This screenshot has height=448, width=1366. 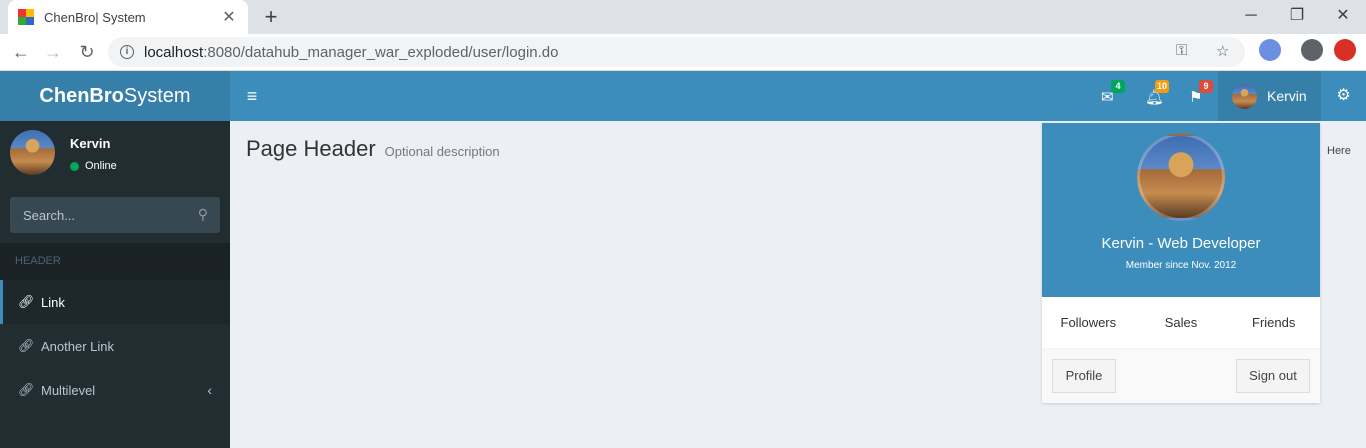 What do you see at coordinates (1181, 50) in the screenshot?
I see `key-icon: ⚿` at bounding box center [1181, 50].